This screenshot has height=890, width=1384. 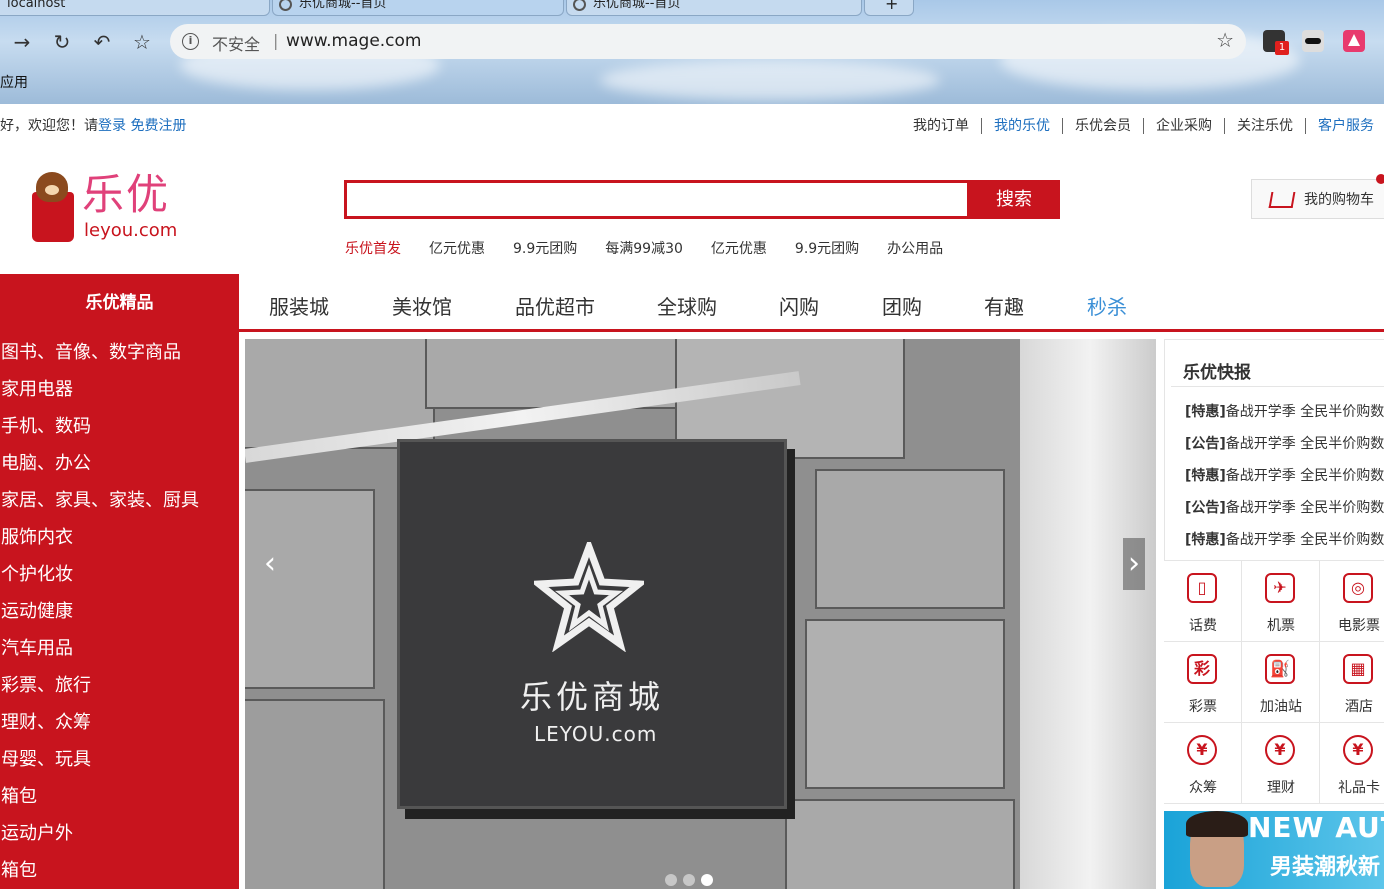 I want to click on new-tab-button: +, so click(x=889, y=8).